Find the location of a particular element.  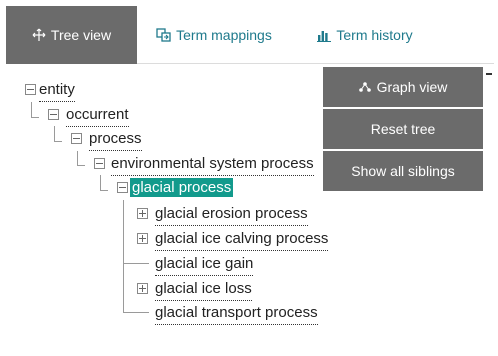

reset-tree-label: Reset tree is located at coordinates (403, 129).